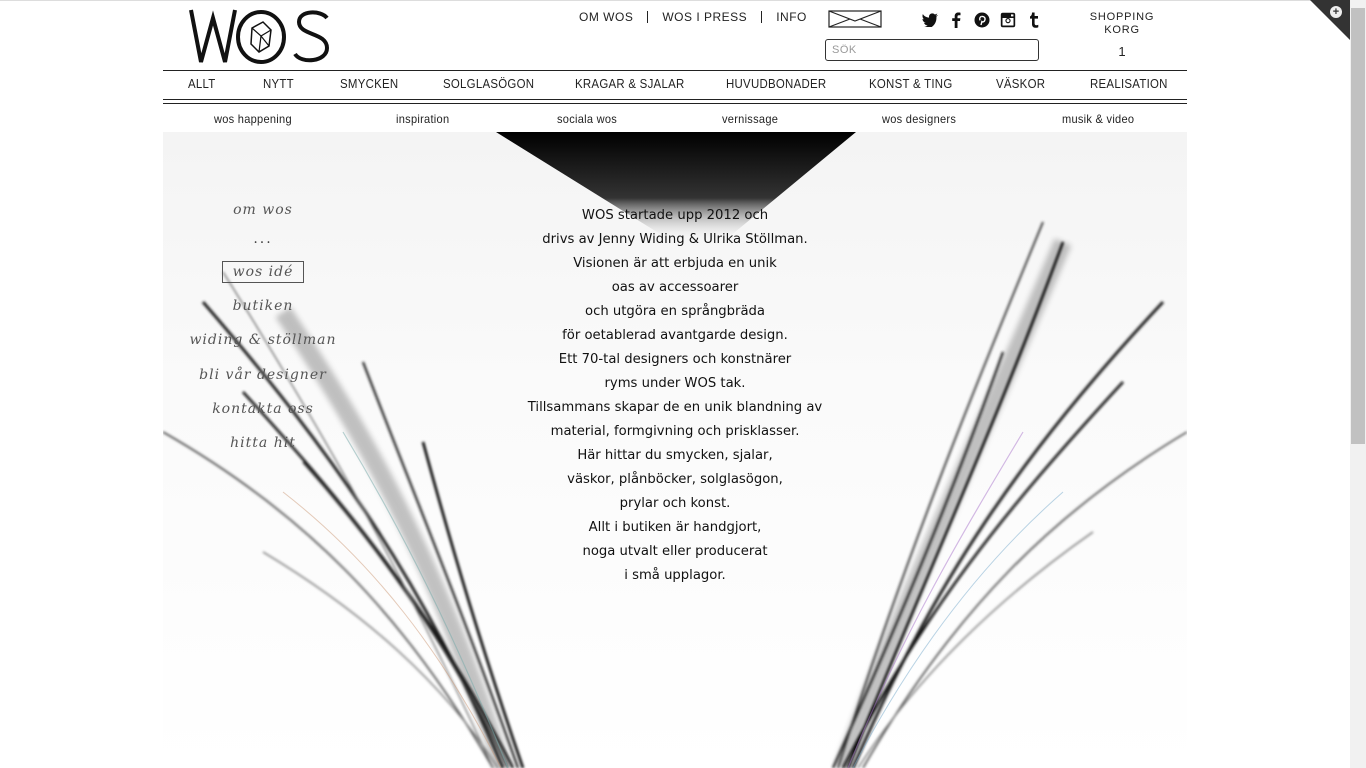 The height and width of the screenshot is (768, 1366). Describe the element at coordinates (910, 83) in the screenshot. I see `nav-item-konst-ting: KONST & TING` at that location.